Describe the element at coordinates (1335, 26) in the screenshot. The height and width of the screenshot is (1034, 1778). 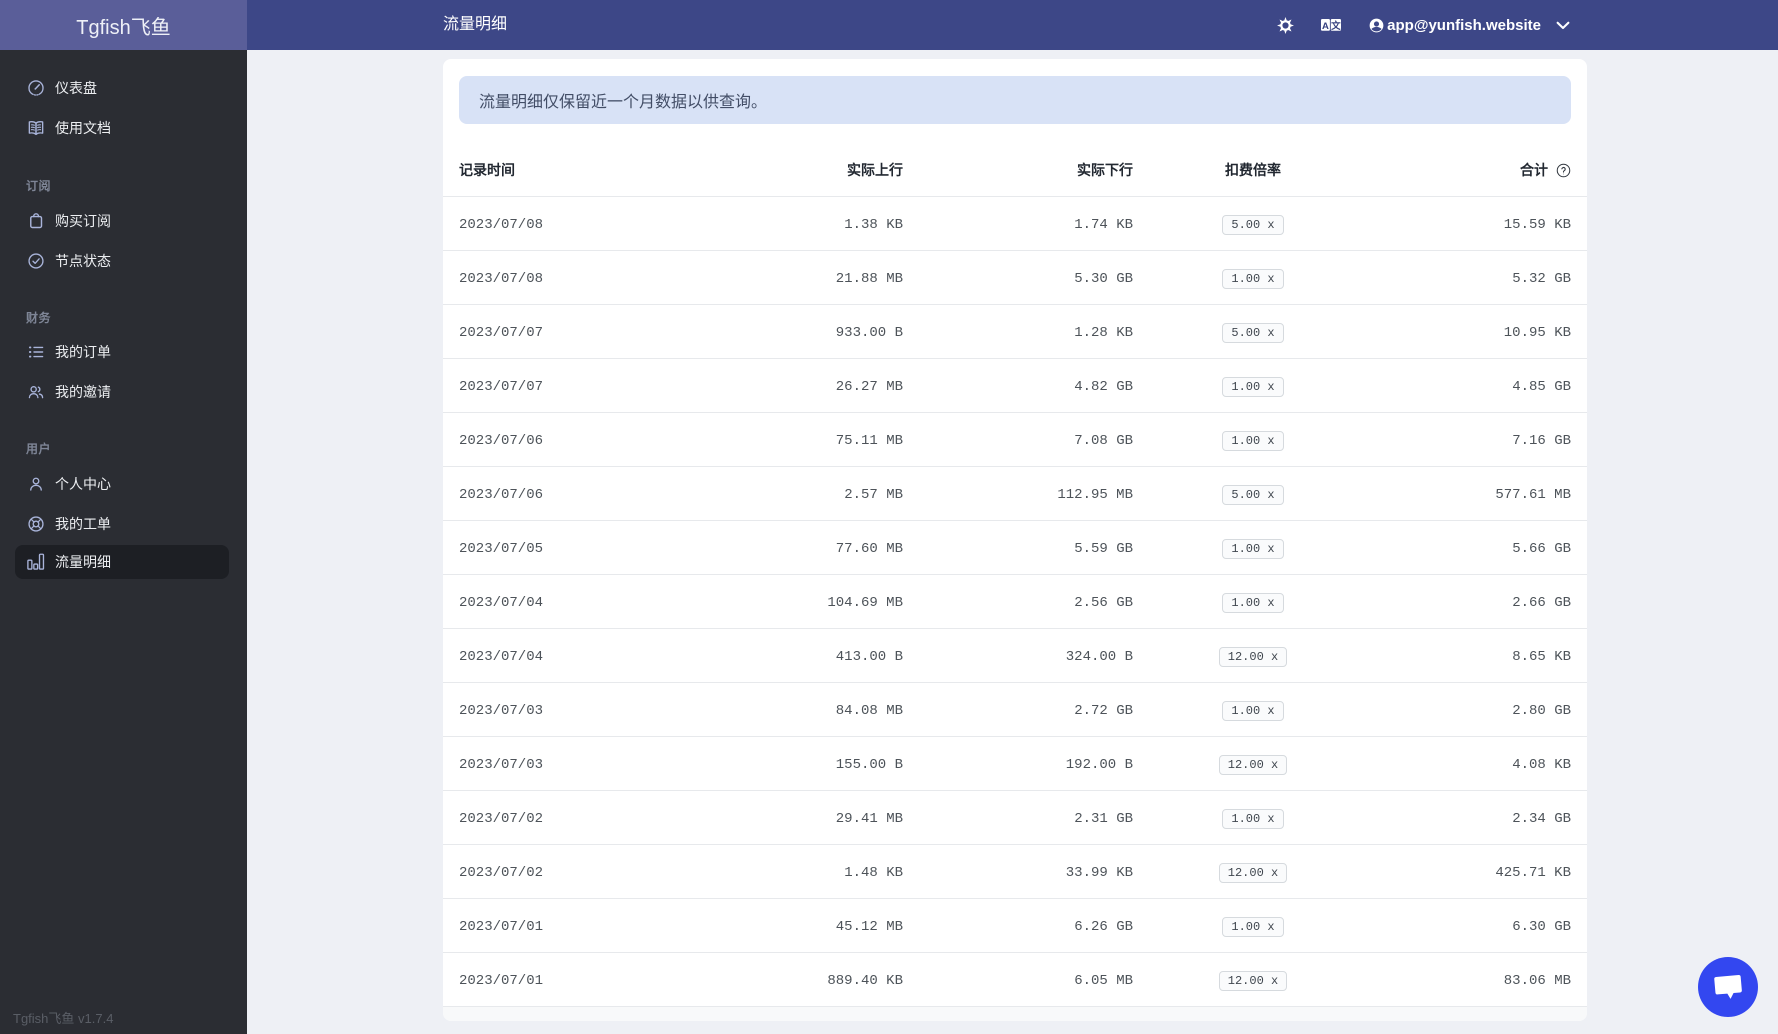
I see `svg-text: 文` at that location.